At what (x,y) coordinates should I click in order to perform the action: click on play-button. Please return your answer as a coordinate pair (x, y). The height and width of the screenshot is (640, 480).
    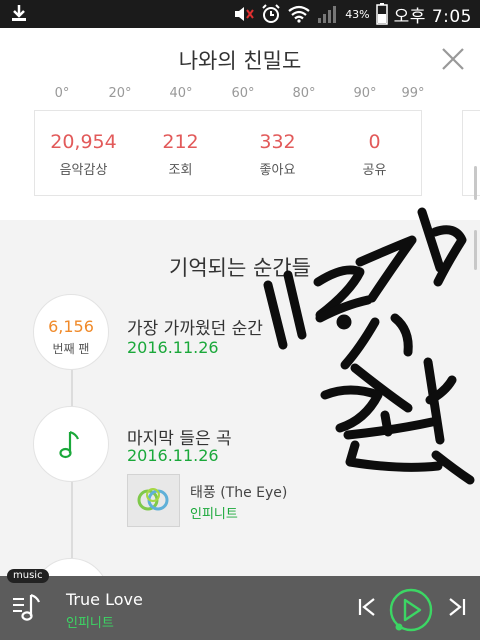
    Looking at the image, I should click on (411, 610).